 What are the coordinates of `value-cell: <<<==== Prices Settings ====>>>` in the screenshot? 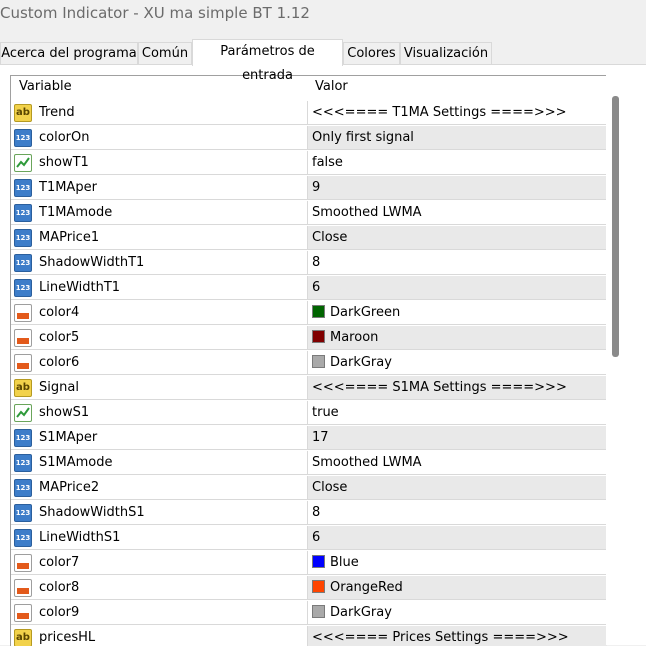 It's located at (457, 636).